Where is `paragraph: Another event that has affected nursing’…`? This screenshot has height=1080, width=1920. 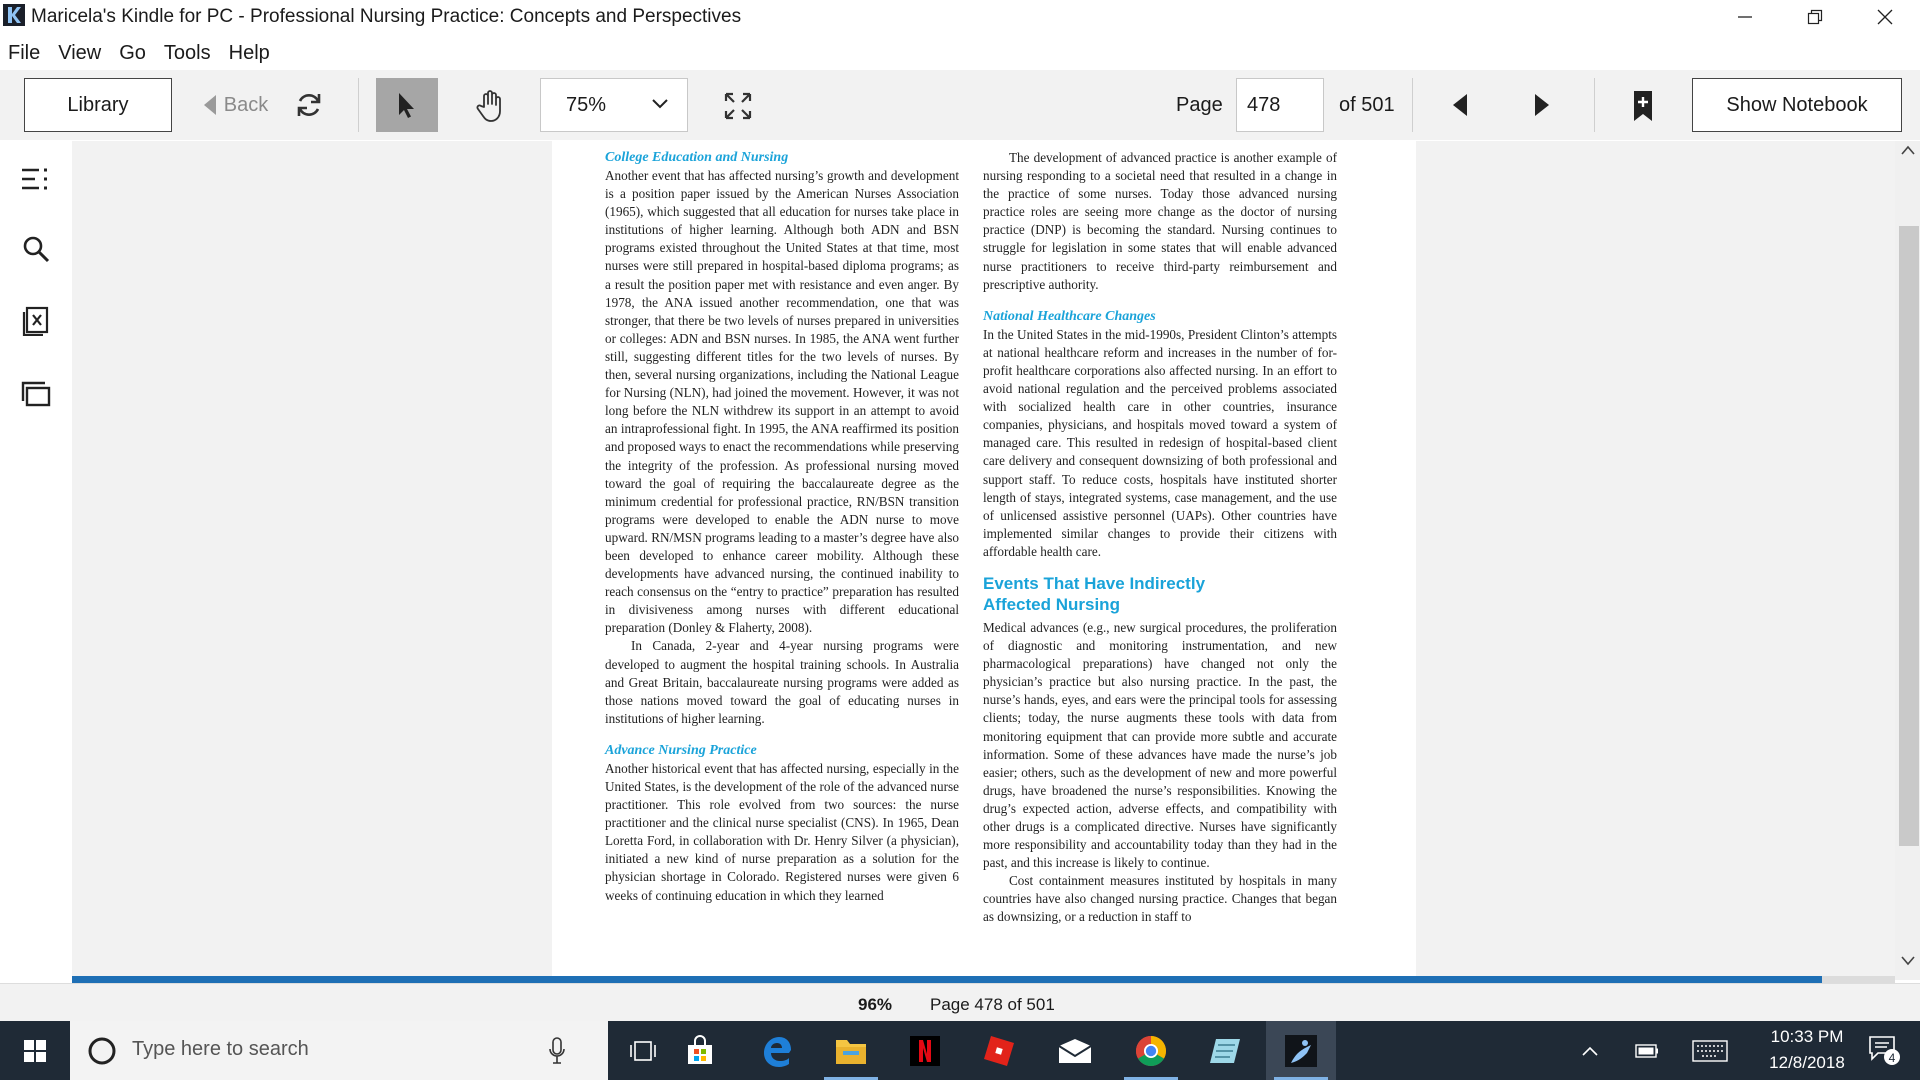 paragraph: Another event that has affected nursing’… is located at coordinates (782, 402).